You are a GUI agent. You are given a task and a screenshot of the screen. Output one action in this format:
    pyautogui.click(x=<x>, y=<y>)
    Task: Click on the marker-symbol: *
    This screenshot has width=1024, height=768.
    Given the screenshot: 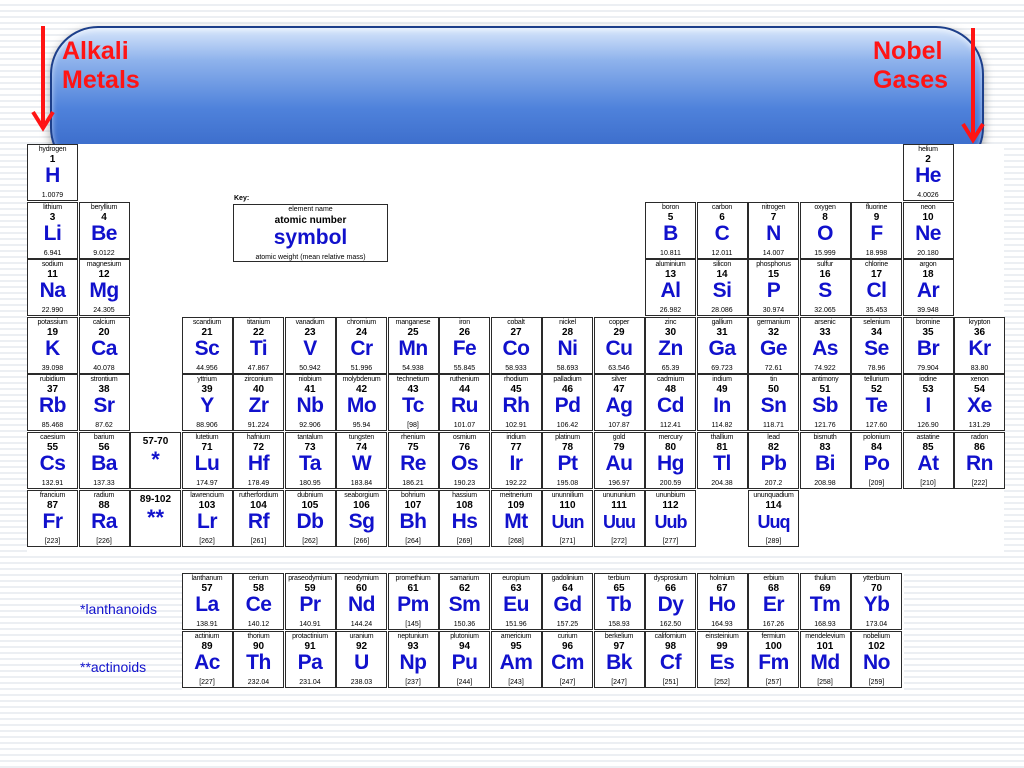 What is the action you would take?
    pyautogui.click(x=155, y=459)
    